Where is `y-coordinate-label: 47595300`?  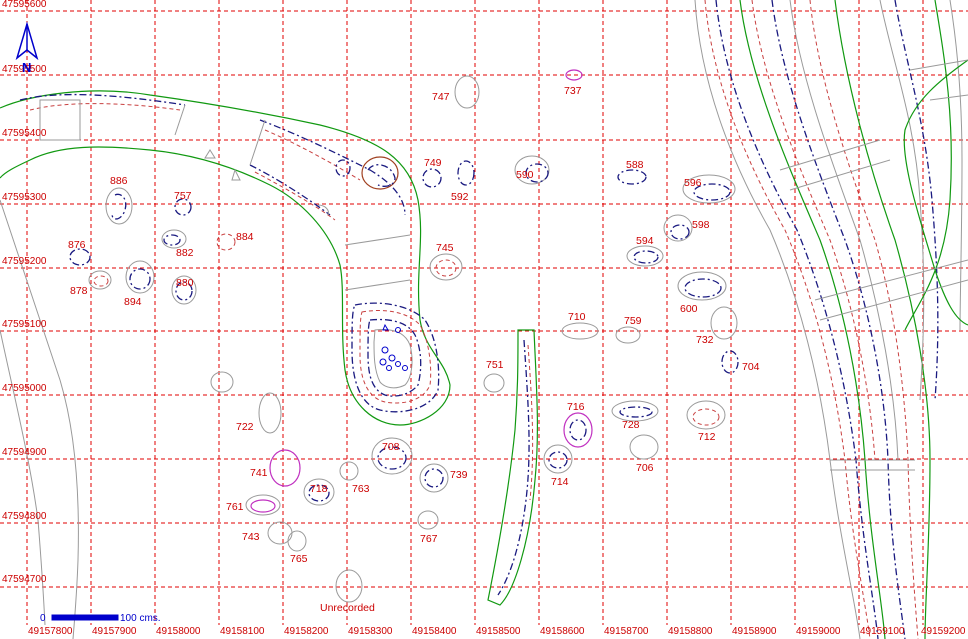
y-coordinate-label: 47595300 is located at coordinates (24, 197).